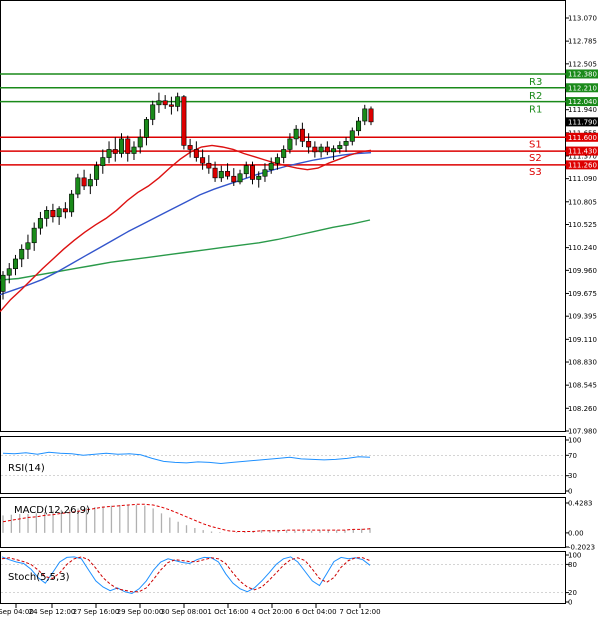 This screenshot has width=600, height=623. What do you see at coordinates (582, 165) in the screenshot?
I see `level-price-tag-text: 111.260` at bounding box center [582, 165].